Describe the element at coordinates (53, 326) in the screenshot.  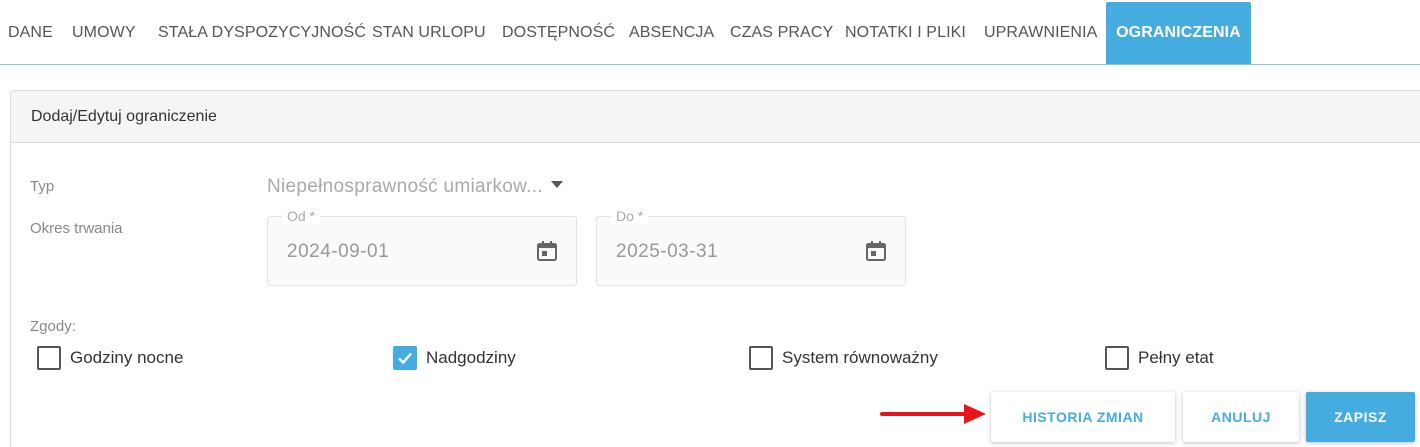
I see `consents-label: Zgody:` at that location.